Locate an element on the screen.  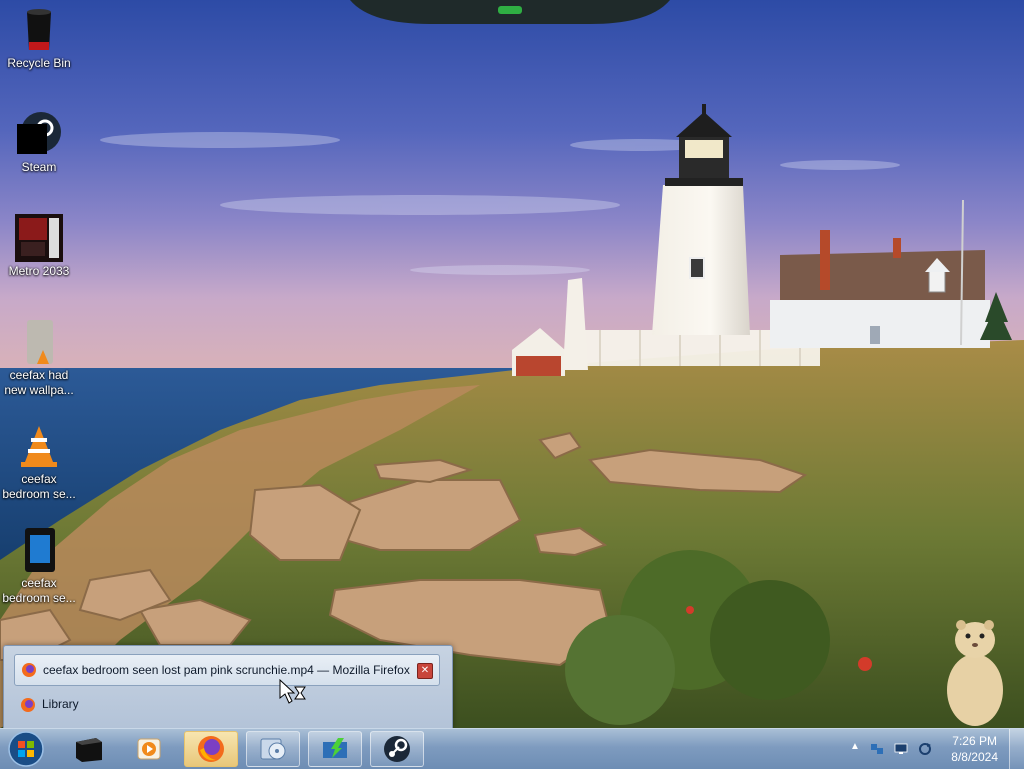
sync-icon is located at coordinates (925, 749).